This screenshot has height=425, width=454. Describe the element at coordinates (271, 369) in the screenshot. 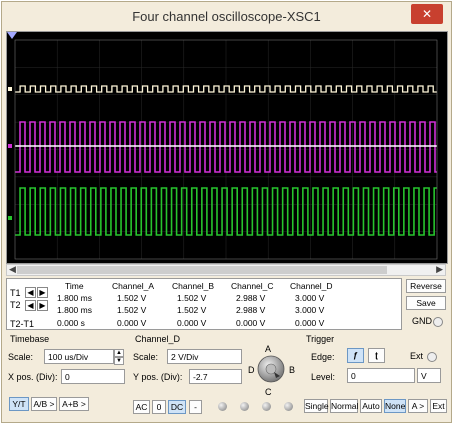

I see `channel-selector-knob` at that location.